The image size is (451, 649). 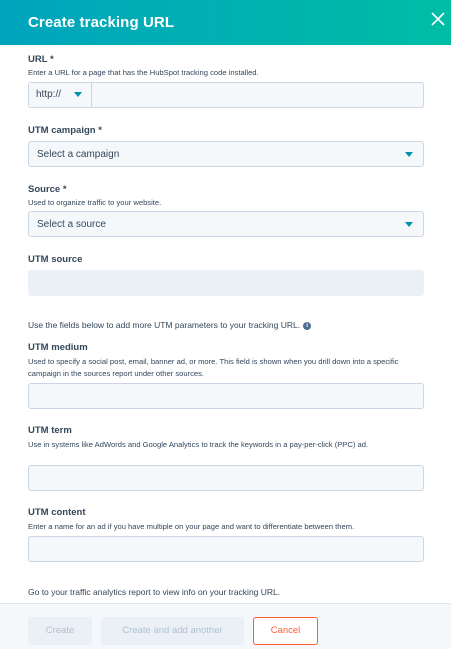 What do you see at coordinates (226, 478) in the screenshot?
I see `utm-term-input` at bounding box center [226, 478].